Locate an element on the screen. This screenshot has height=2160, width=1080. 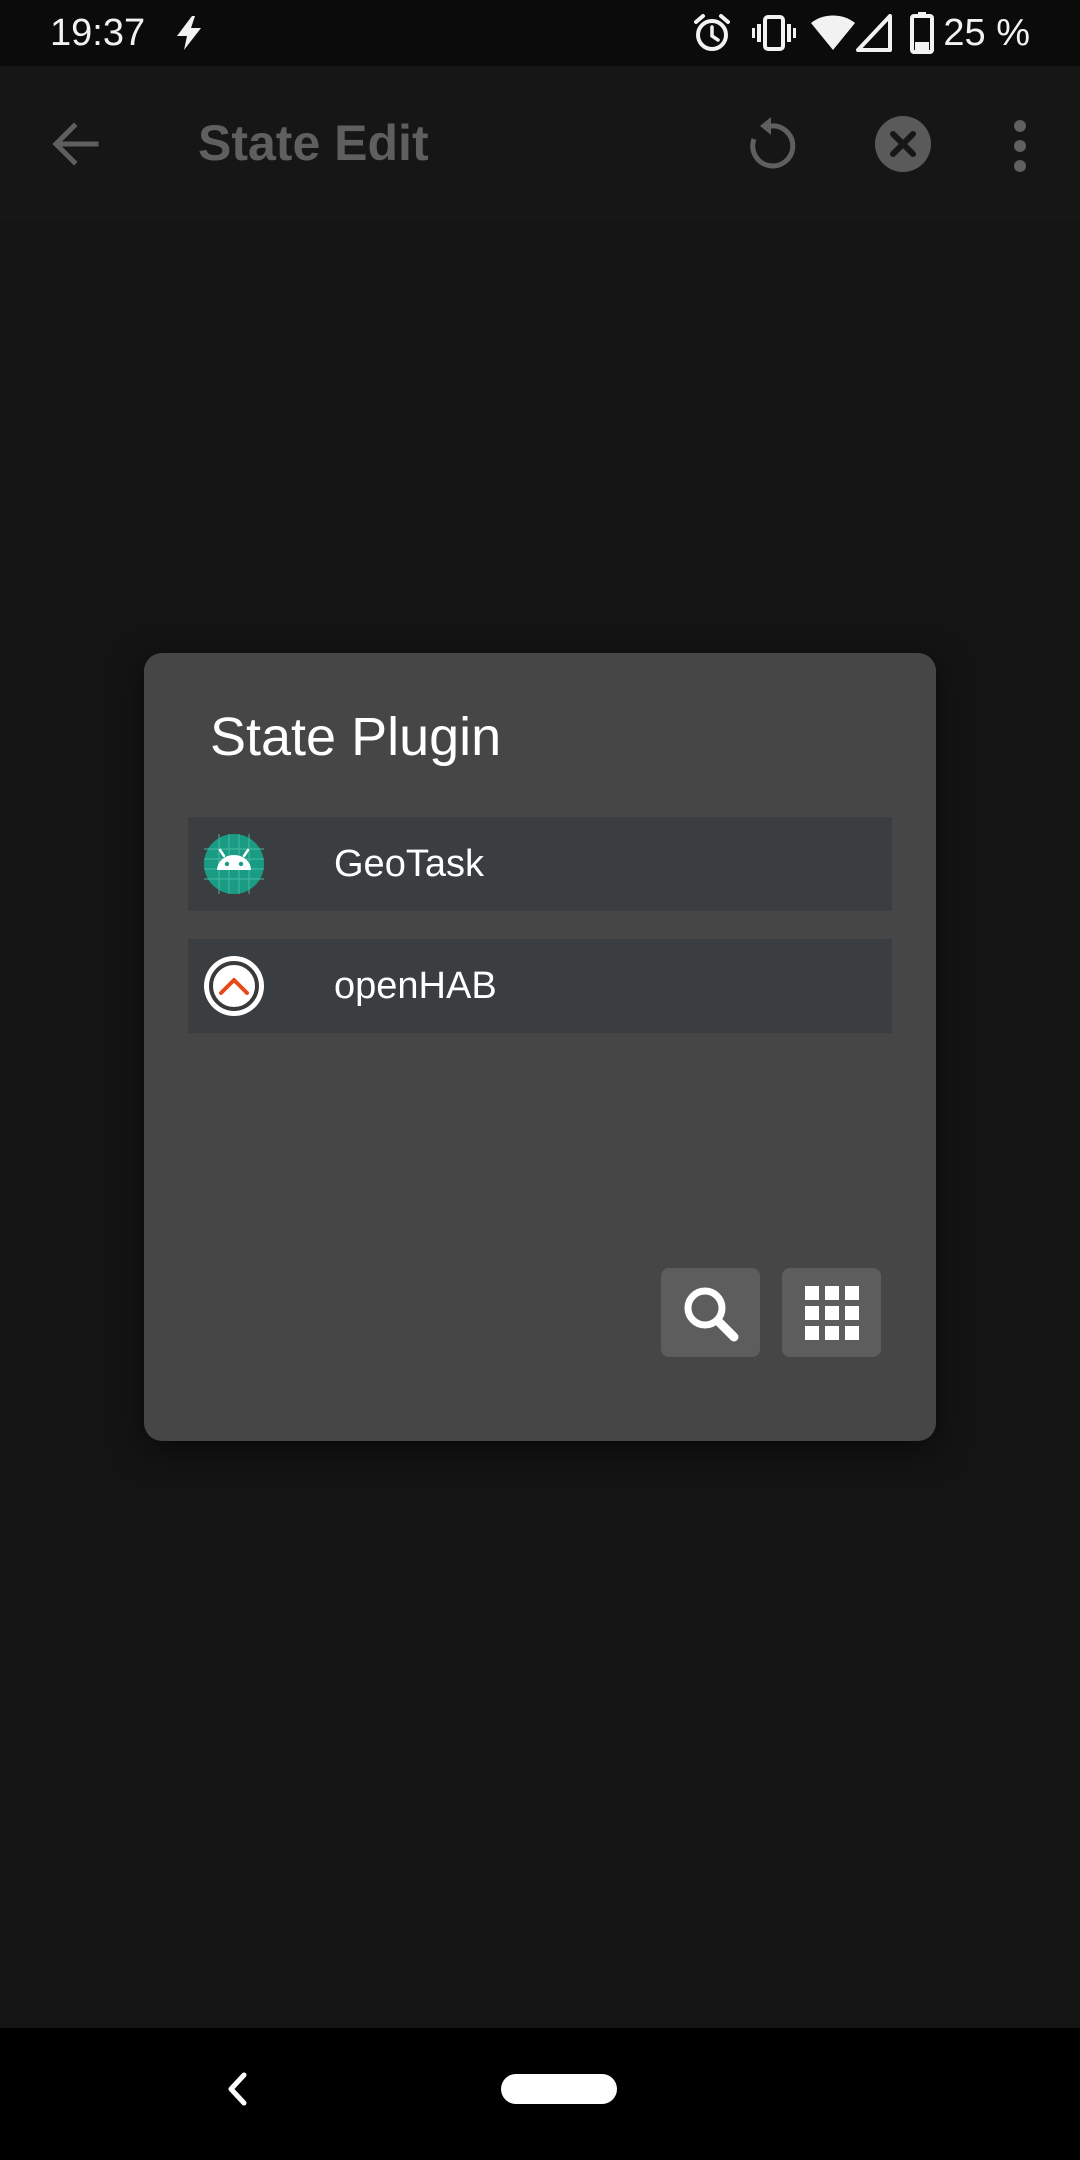
nav-back-icon is located at coordinates (237, 2089).